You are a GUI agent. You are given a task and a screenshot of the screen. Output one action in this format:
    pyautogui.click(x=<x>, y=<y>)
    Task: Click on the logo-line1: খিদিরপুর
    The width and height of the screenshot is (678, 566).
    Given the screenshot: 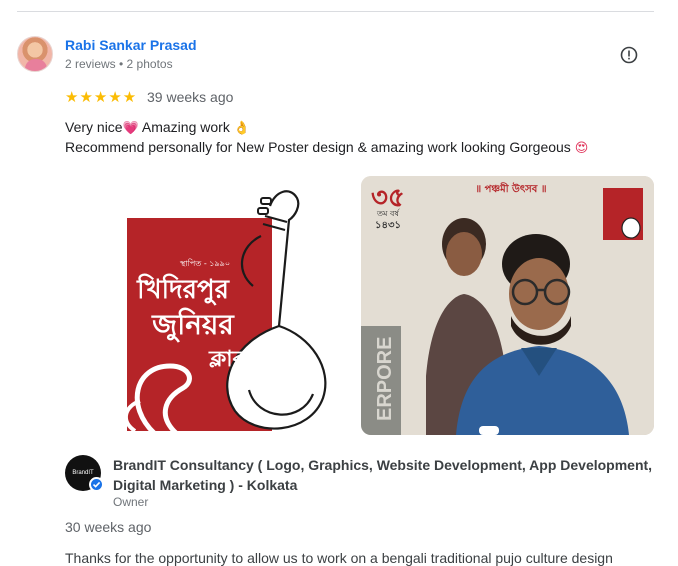 What is the action you would take?
    pyautogui.click(x=183, y=289)
    